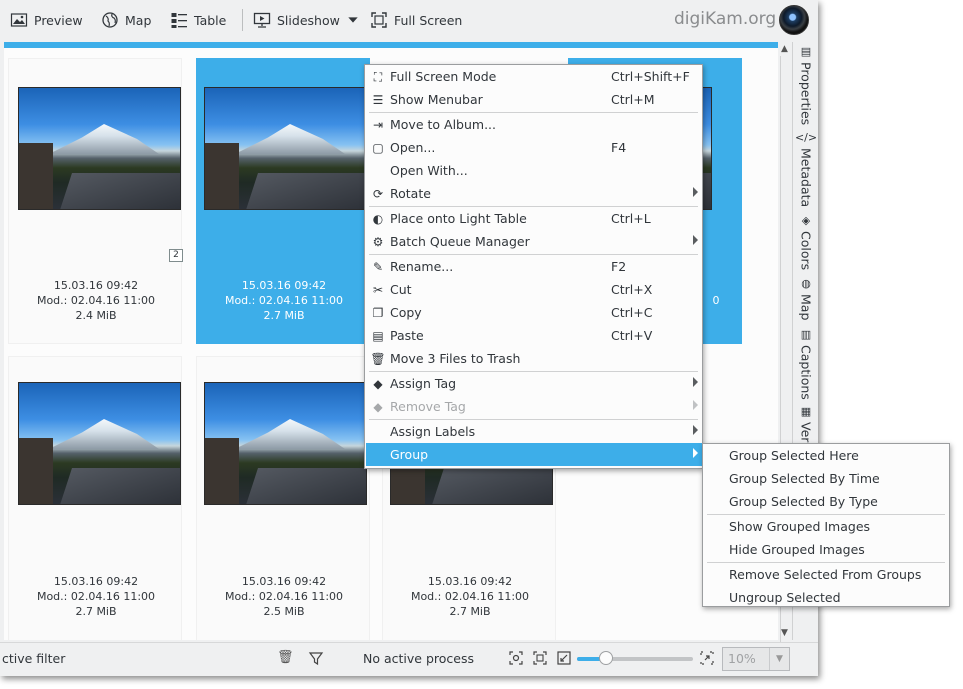  What do you see at coordinates (378, 336) in the screenshot?
I see `paste-icon: ▤` at bounding box center [378, 336].